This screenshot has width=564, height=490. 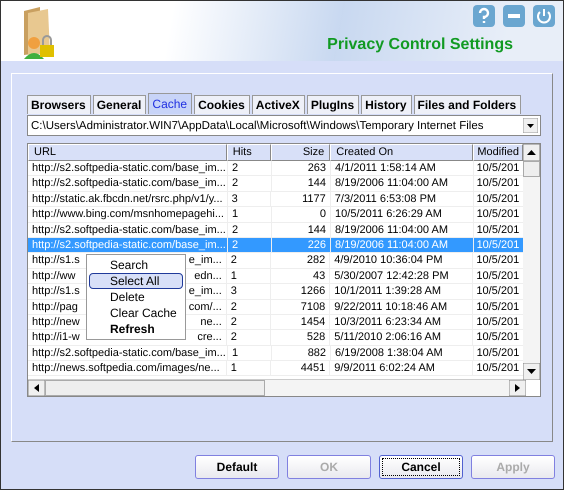 I want to click on url-text: http://pag, so click(x=55, y=307).